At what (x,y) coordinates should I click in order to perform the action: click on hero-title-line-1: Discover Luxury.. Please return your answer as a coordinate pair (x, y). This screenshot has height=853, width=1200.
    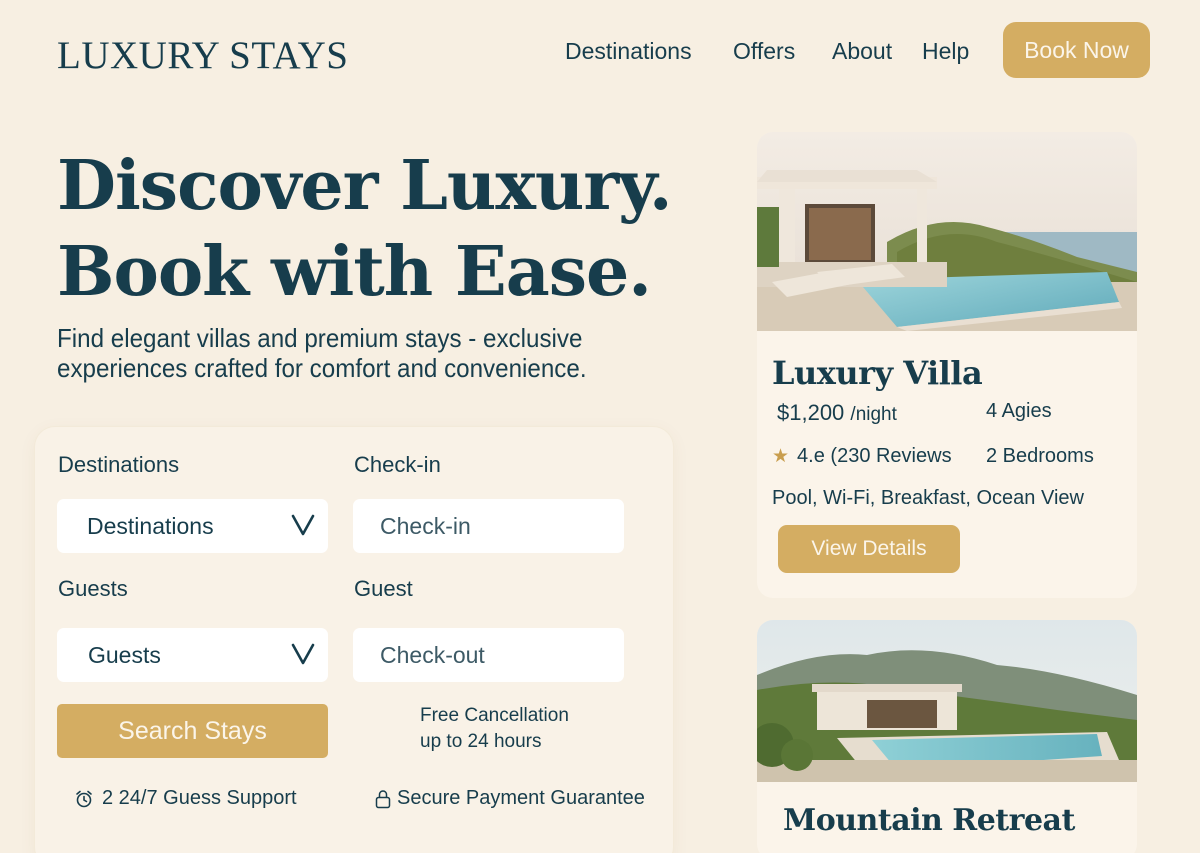
    Looking at the image, I should click on (365, 186).